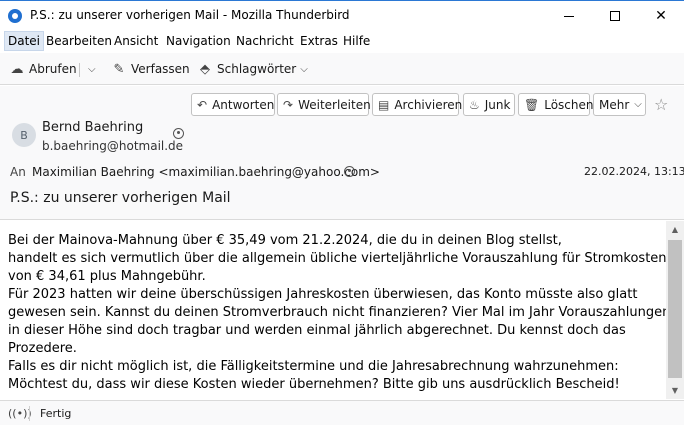  I want to click on main-toolbar: ☁ Abrufen ⌵ ✎ Verfassen ⬘ Schlagwörter ⌵, so click(342, 69).